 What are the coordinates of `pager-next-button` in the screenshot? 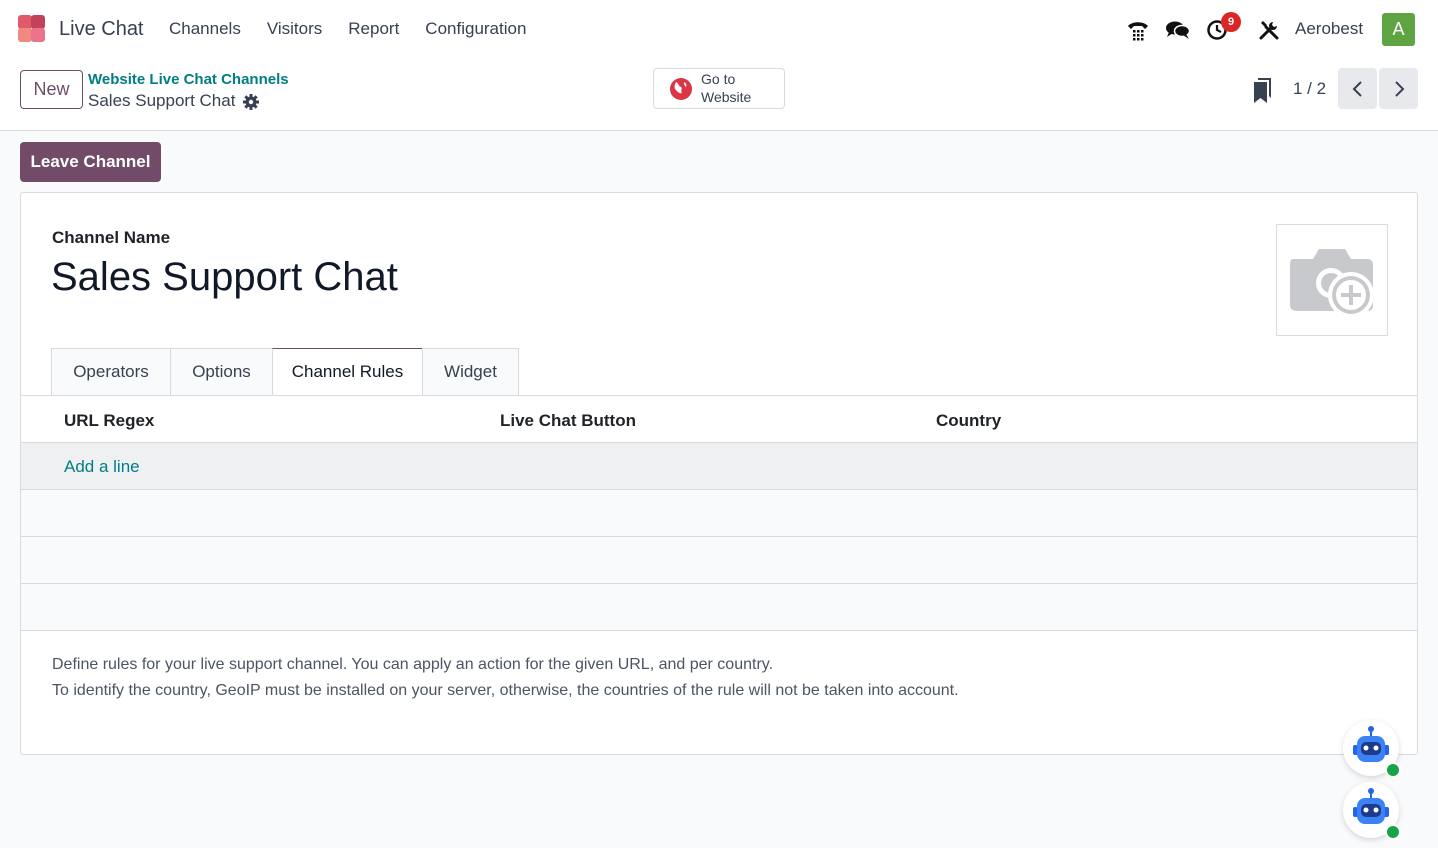 It's located at (1398, 88).